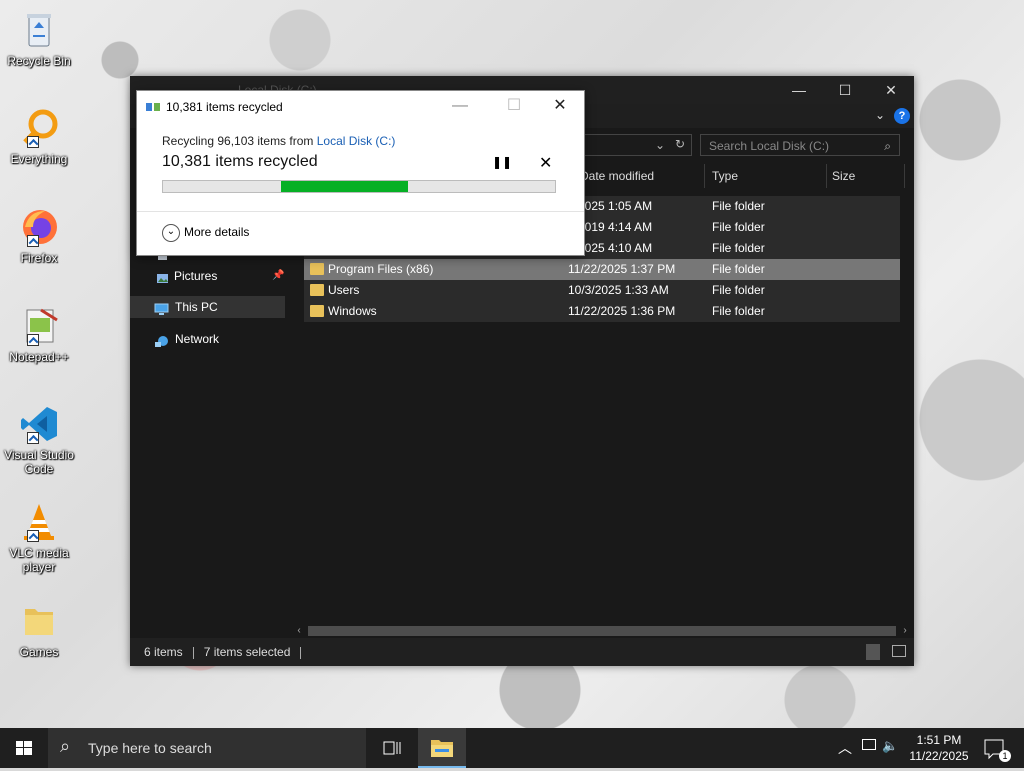 Image resolution: width=1024 pixels, height=771 pixels. What do you see at coordinates (207, 748) in the screenshot?
I see `taskbar-search-box: ⌕ Type here to search` at bounding box center [207, 748].